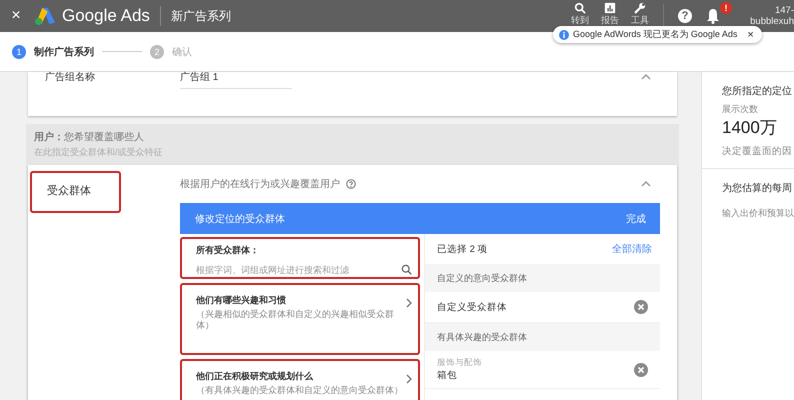 Image resolution: width=794 pixels, height=400 pixels. Describe the element at coordinates (300, 390) in the screenshot. I see `category-subtitle: （有具体兴趣的受众群体和自定义的意向受众群体）` at that location.